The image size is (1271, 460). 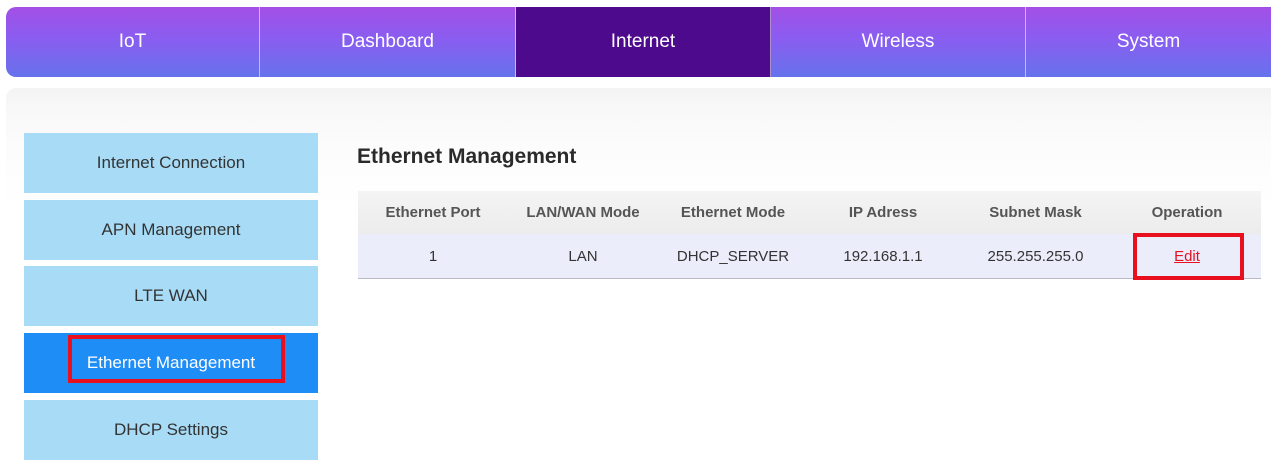 What do you see at coordinates (1035, 212) in the screenshot?
I see `column-header-subnet-mask: Subnet Mask` at bounding box center [1035, 212].